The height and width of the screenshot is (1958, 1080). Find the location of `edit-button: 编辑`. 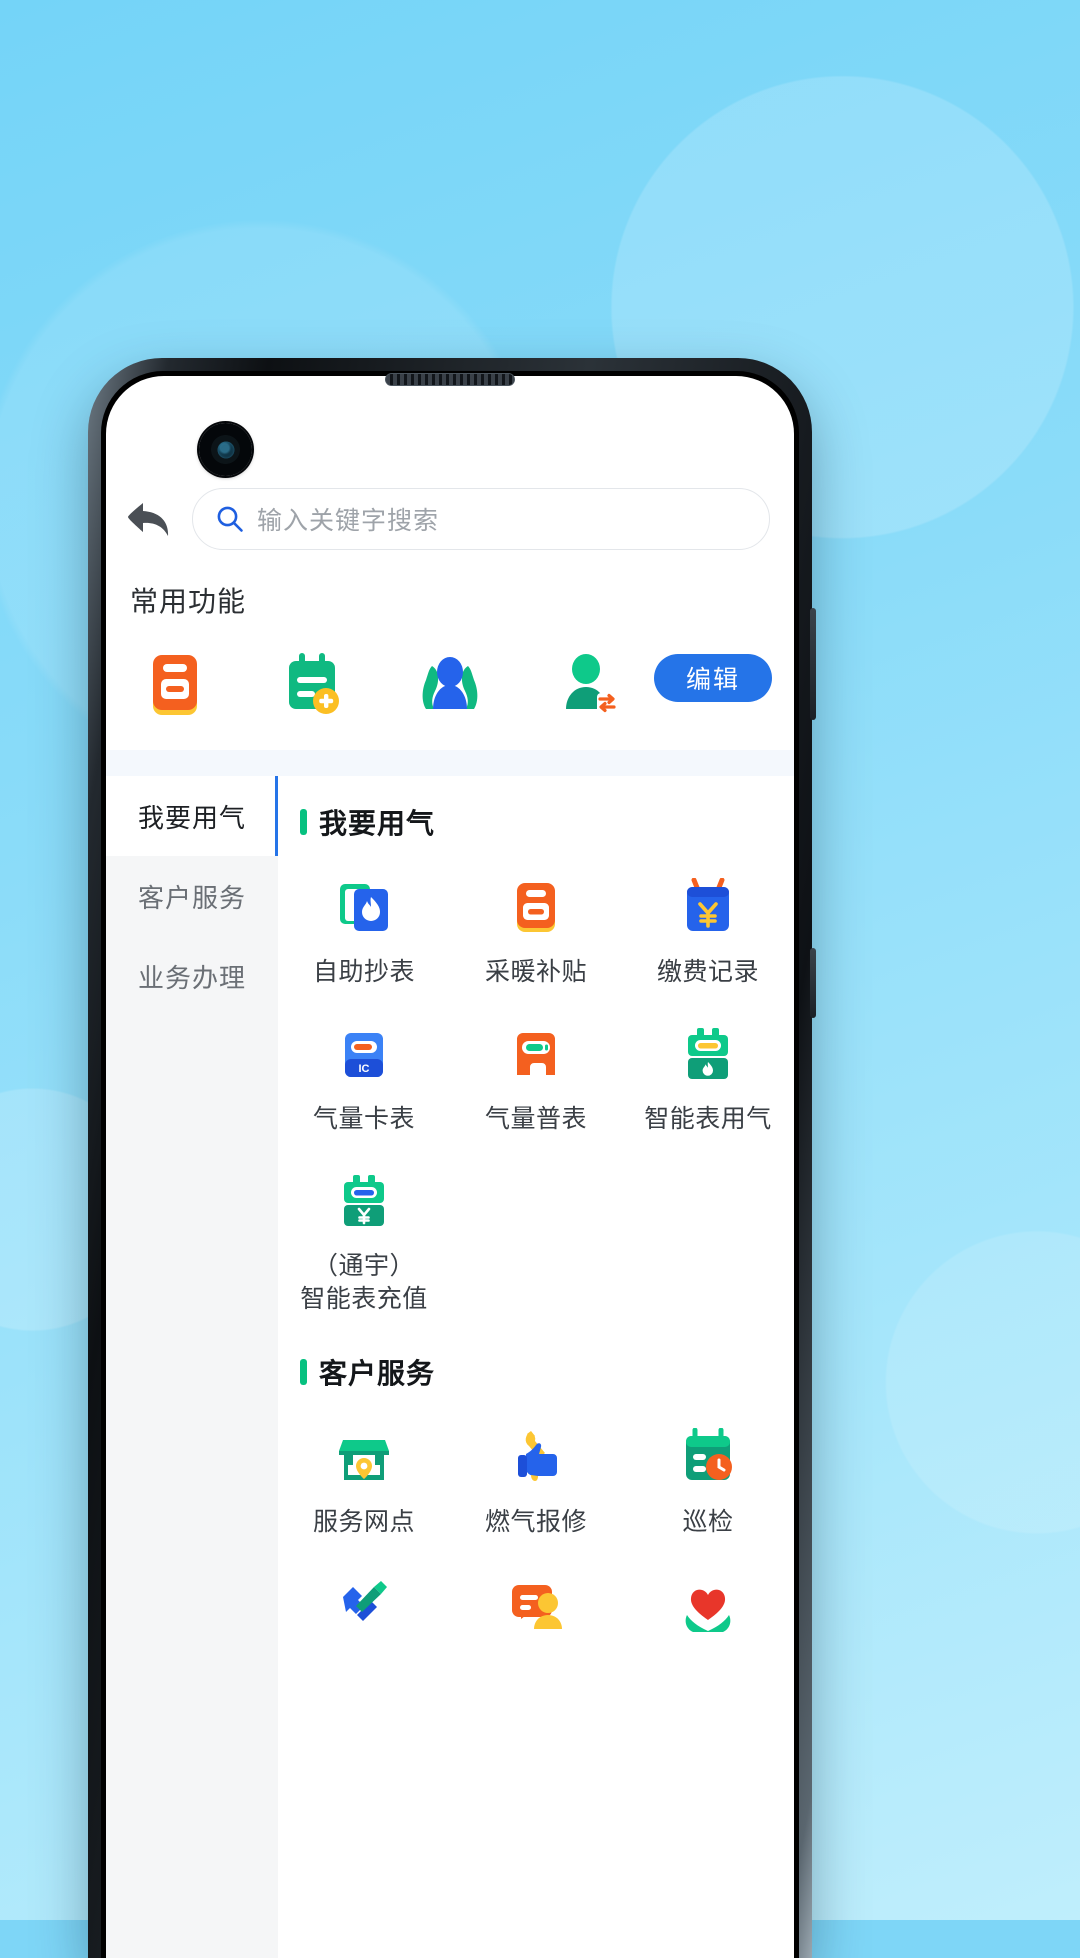

edit-button: 编辑 is located at coordinates (713, 678).